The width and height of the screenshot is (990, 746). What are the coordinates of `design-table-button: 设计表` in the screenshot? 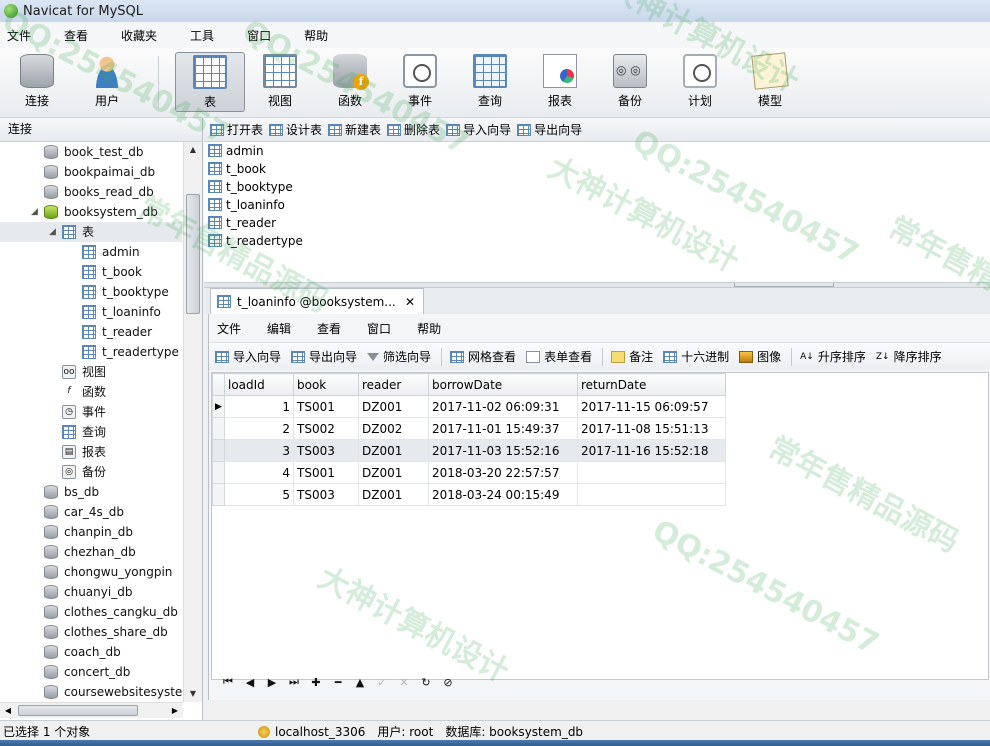 It's located at (295, 129).